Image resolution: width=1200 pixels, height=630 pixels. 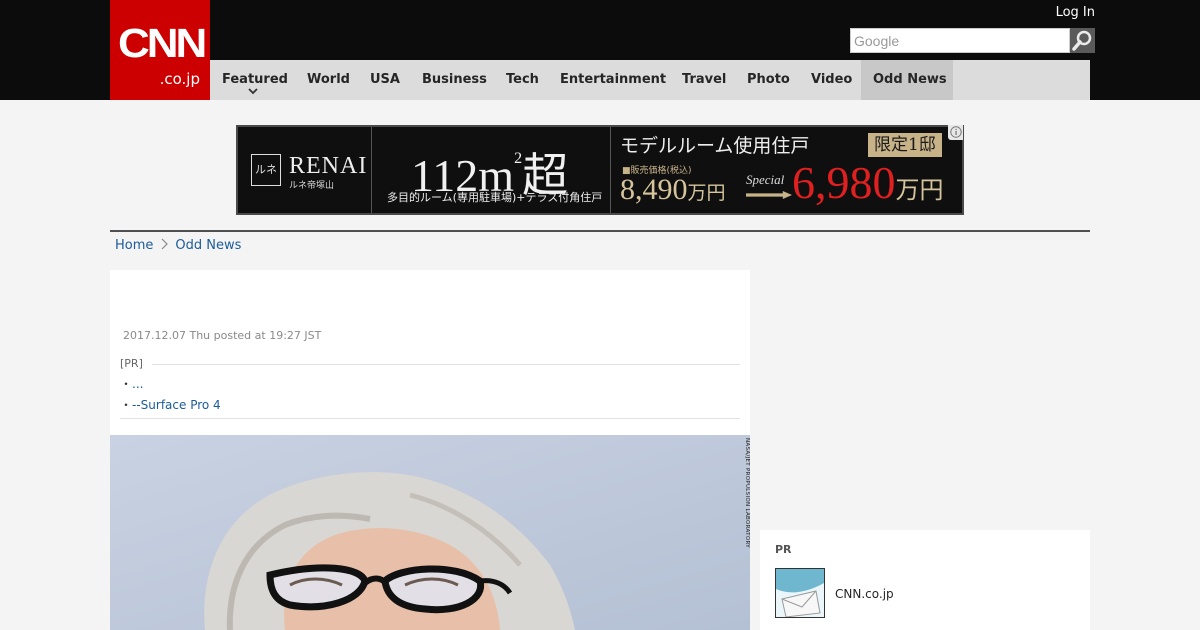 What do you see at coordinates (162, 44) in the screenshot?
I see `logo-wordmark: CNN` at bounding box center [162, 44].